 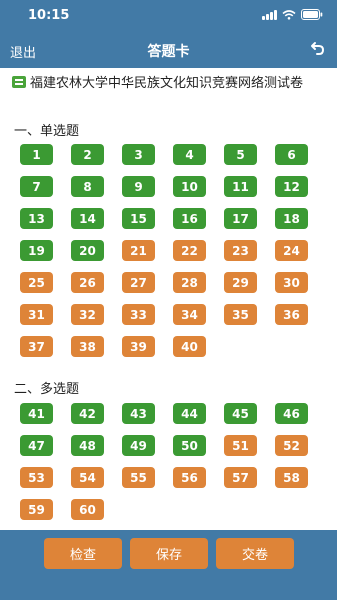 What do you see at coordinates (138, 186) in the screenshot?
I see `question-9-button: 9` at bounding box center [138, 186].